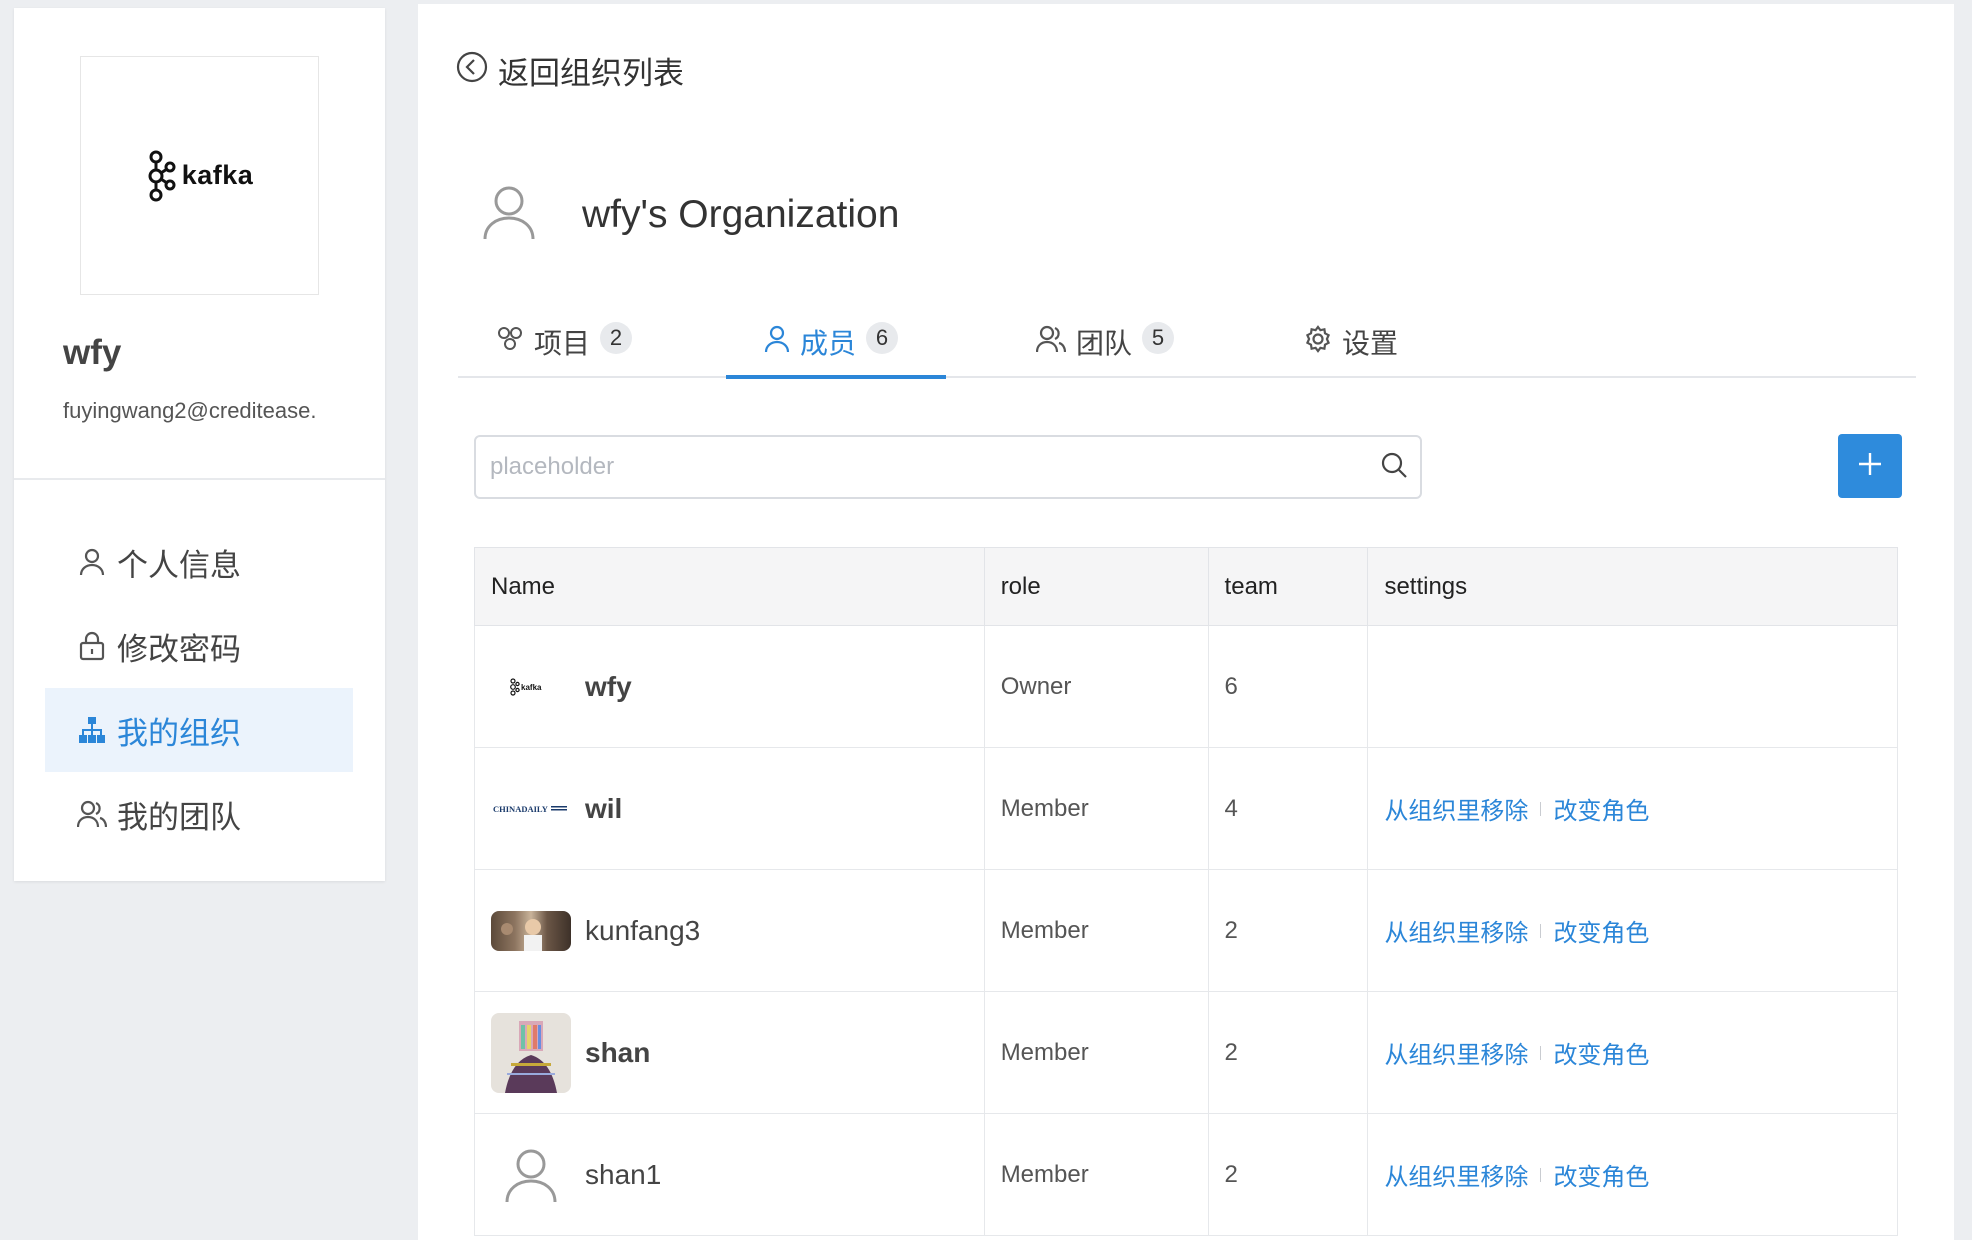 The height and width of the screenshot is (1240, 1972). Describe the element at coordinates (741, 214) in the screenshot. I see `org-title: wfy's Organization` at that location.